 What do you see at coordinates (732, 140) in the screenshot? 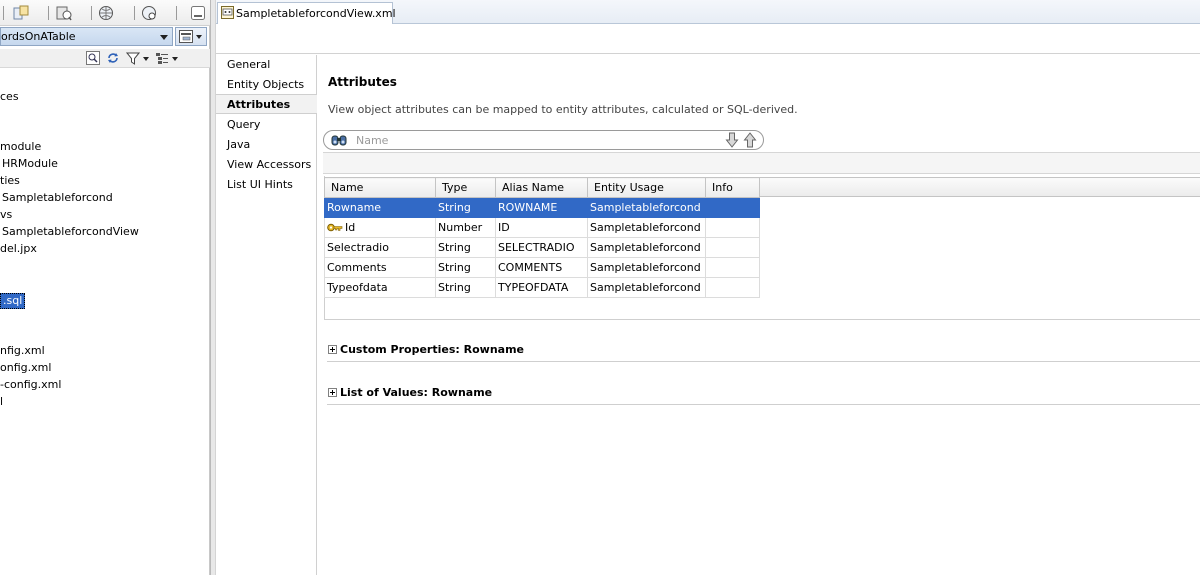
I see `arrow-down-icon` at bounding box center [732, 140].